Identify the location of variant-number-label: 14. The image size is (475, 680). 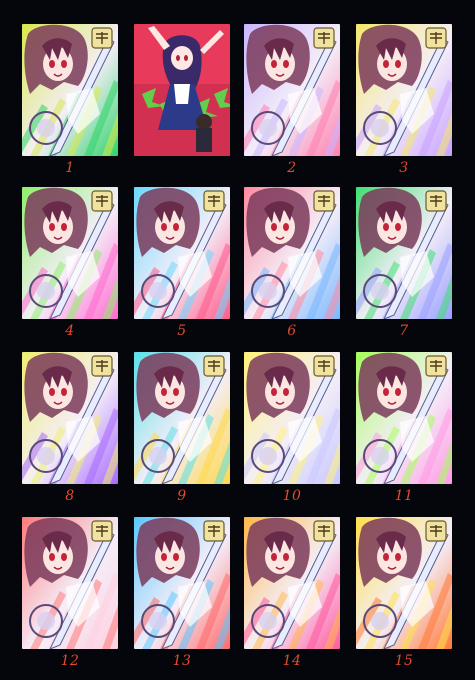
(292, 661).